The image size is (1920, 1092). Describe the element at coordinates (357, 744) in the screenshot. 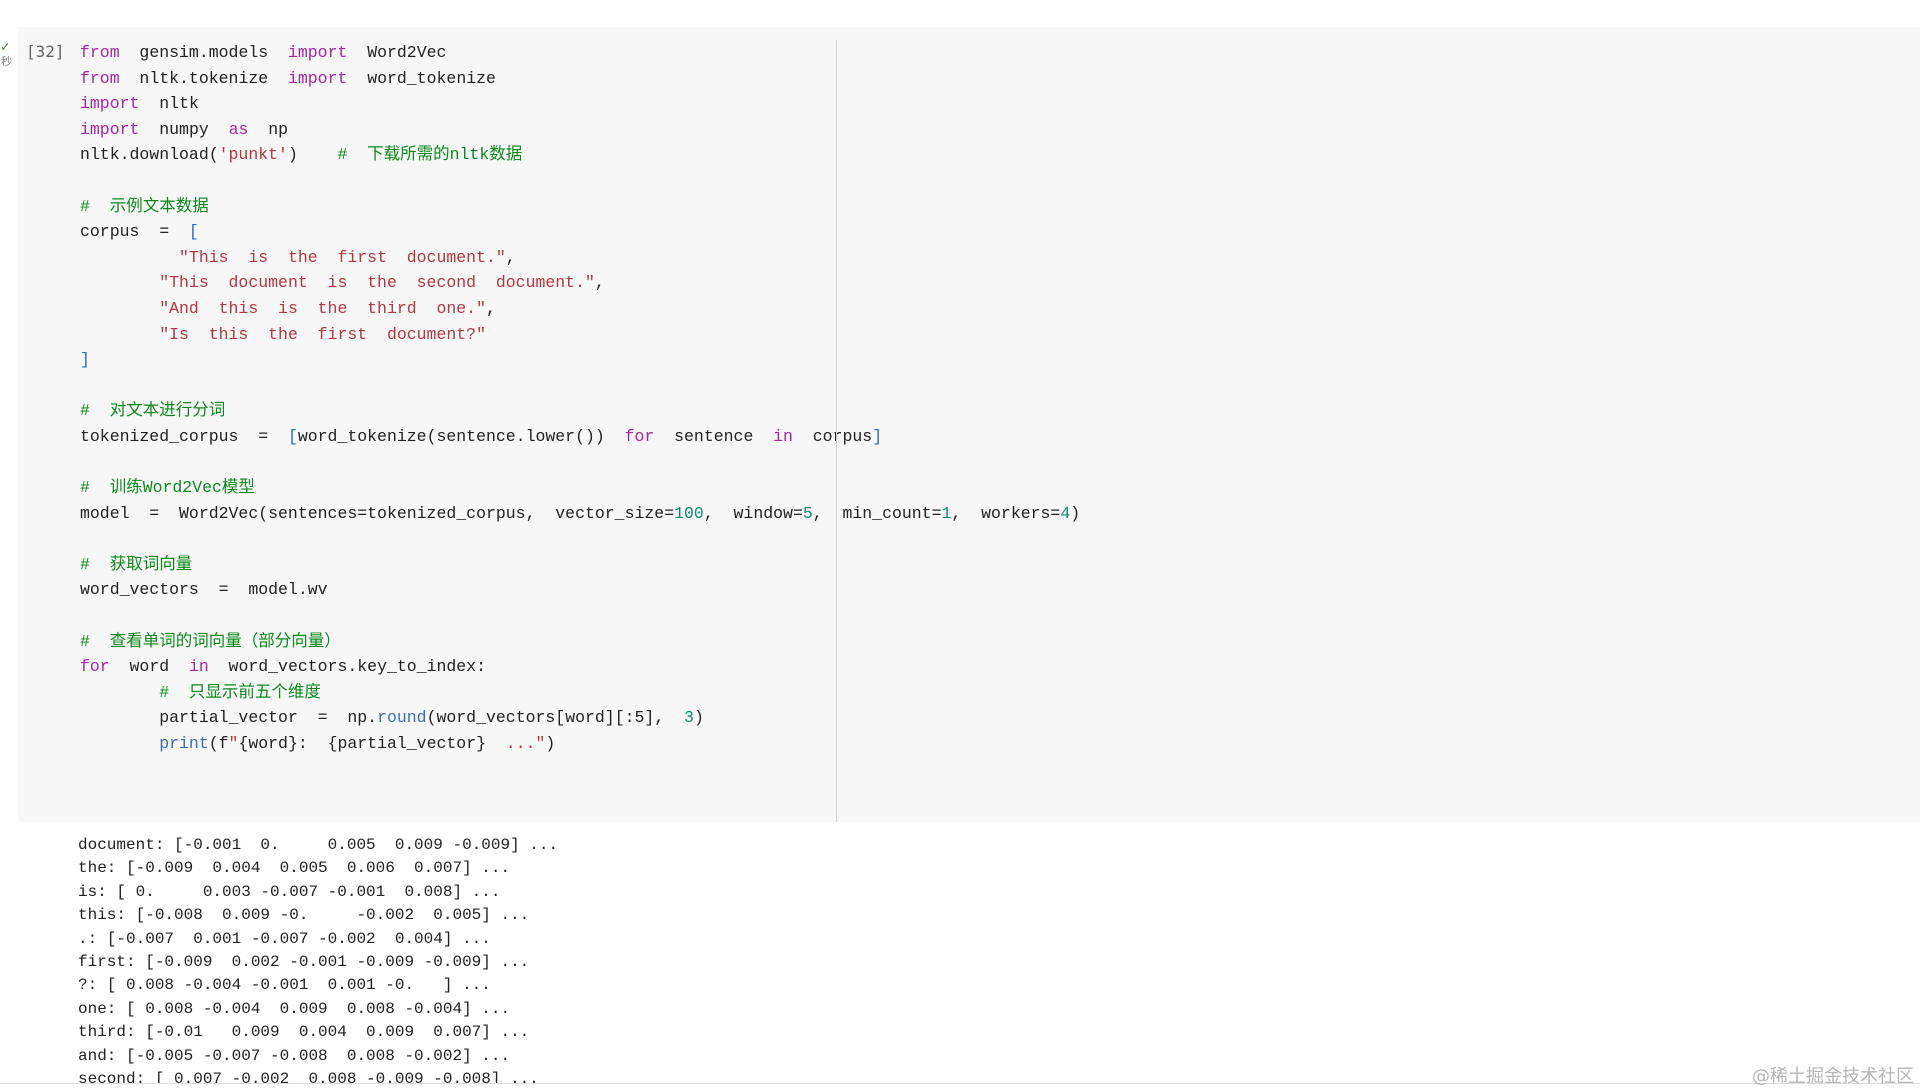

I see `code-line: print(f"{word}: {partial_vector} ...")` at that location.